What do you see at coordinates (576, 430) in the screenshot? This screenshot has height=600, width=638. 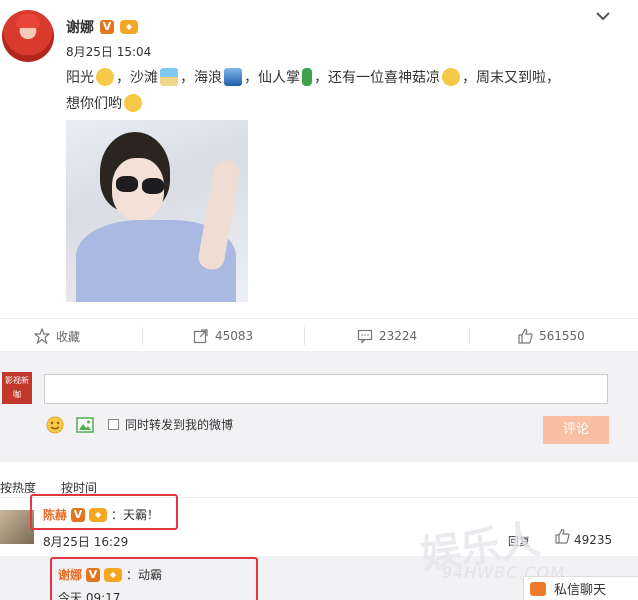 I see `submit-comment-button: 评论` at bounding box center [576, 430].